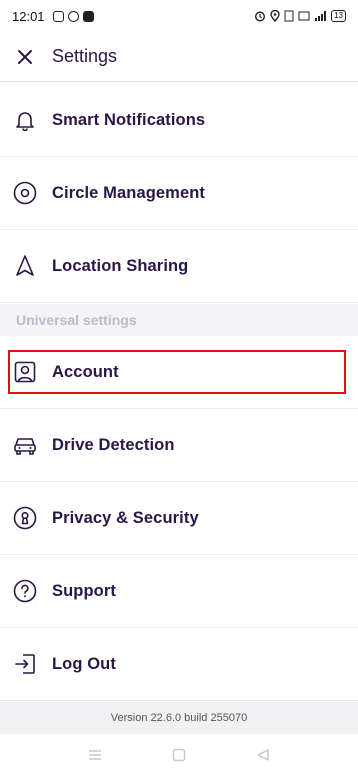 The height and width of the screenshot is (776, 358). What do you see at coordinates (179, 591) in the screenshot?
I see `menu-item-support: Support` at bounding box center [179, 591].